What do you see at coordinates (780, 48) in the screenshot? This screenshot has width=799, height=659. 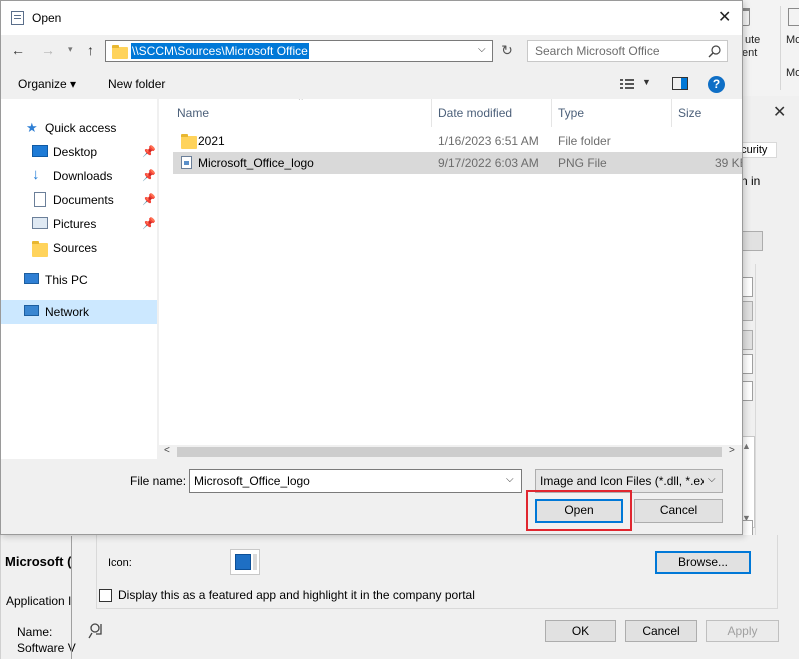 I see `ribbon-separator` at bounding box center [780, 48].